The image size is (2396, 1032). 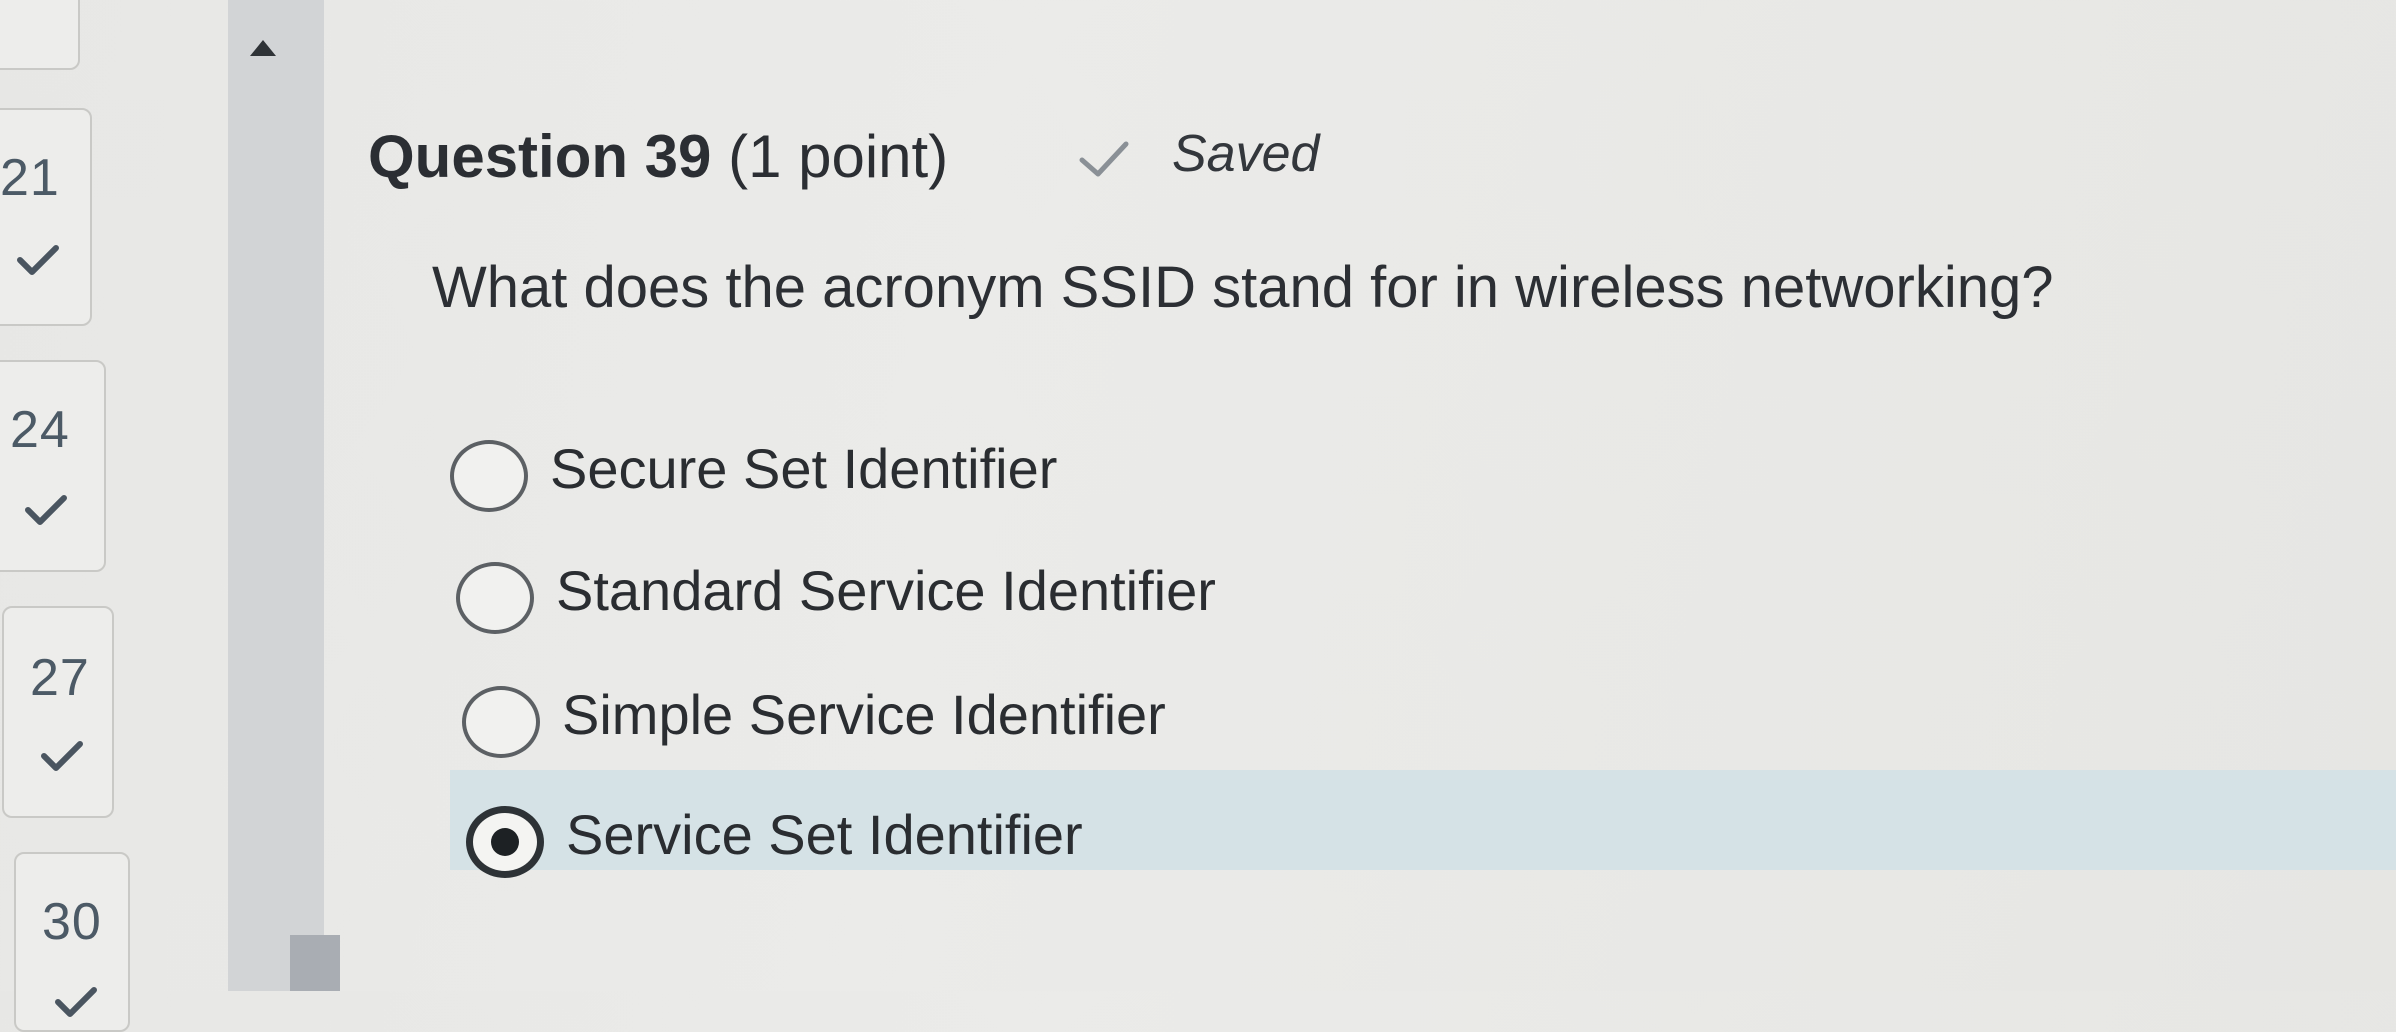 What do you see at coordinates (58, 712) in the screenshot?
I see `nav-item-27: 27` at bounding box center [58, 712].